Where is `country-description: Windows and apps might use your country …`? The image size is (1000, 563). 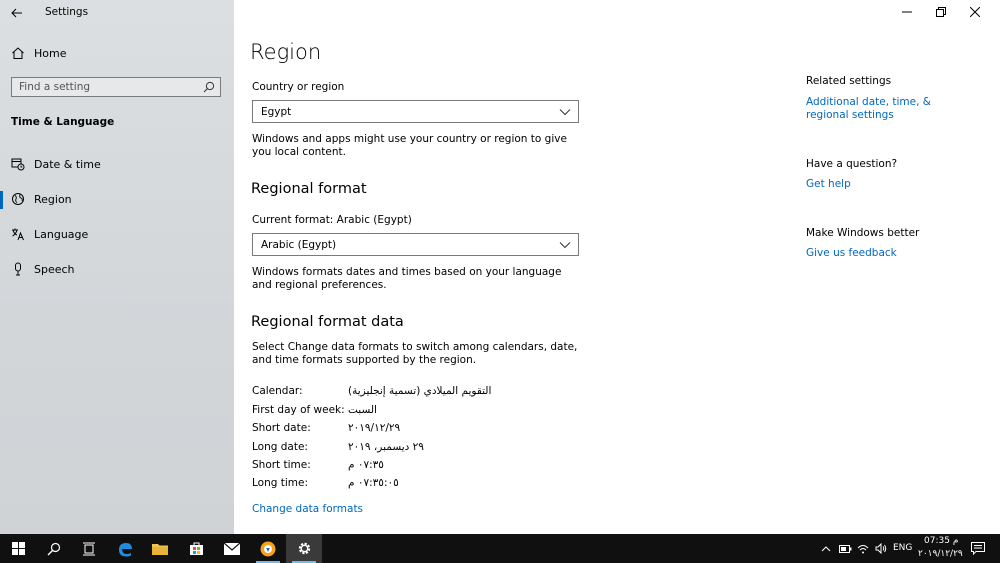
country-description: Windows and apps might use your country … is located at coordinates (409, 145).